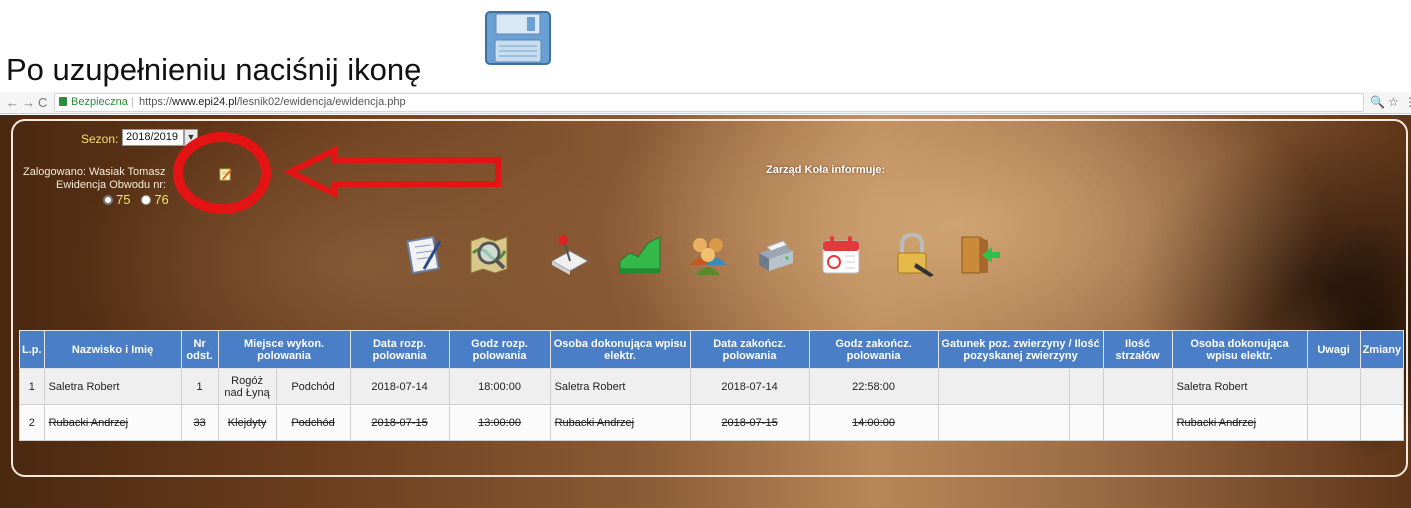 This screenshot has height=508, width=1411. Describe the element at coordinates (640, 255) in the screenshot. I see `terrain-chart-icon` at that location.